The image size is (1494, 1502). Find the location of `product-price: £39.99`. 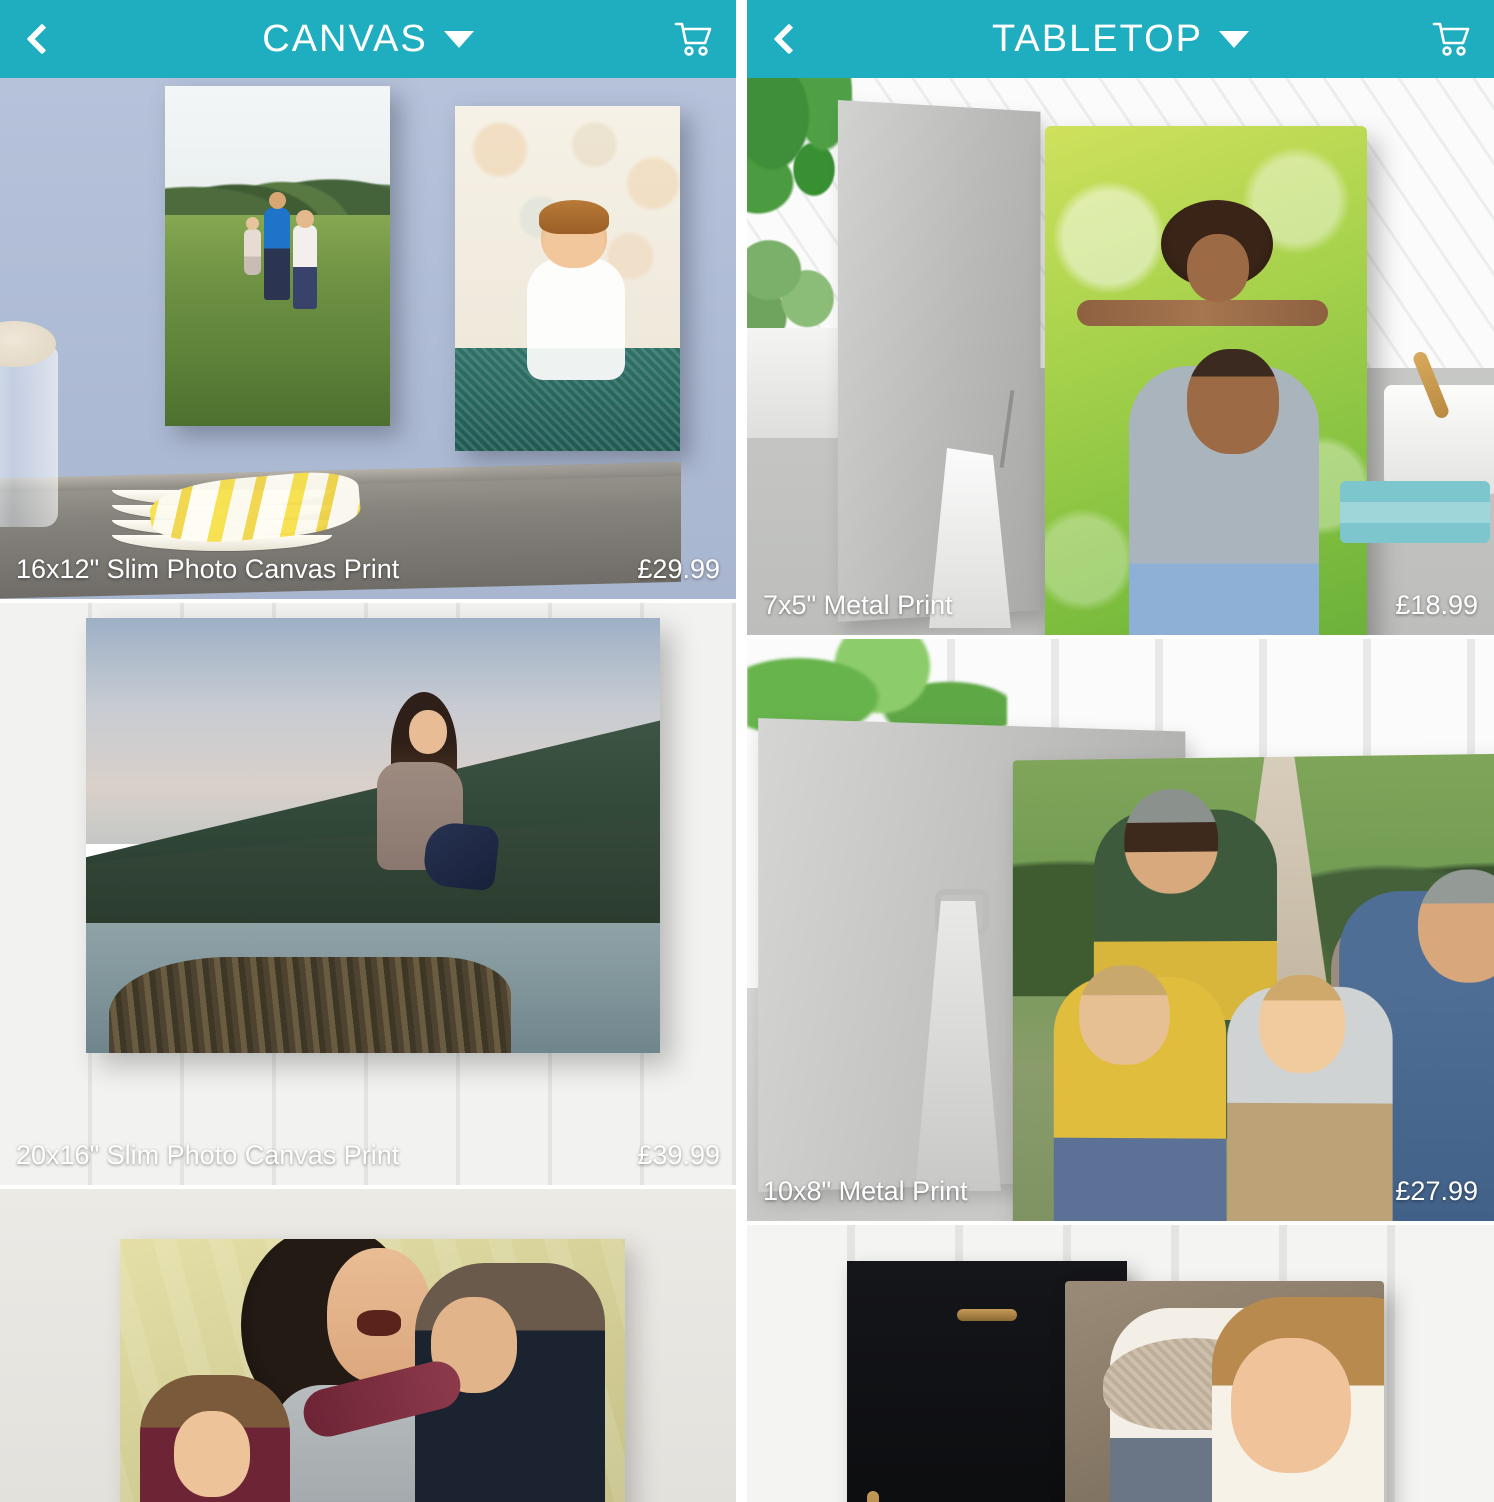

product-price: £39.99 is located at coordinates (678, 1154).